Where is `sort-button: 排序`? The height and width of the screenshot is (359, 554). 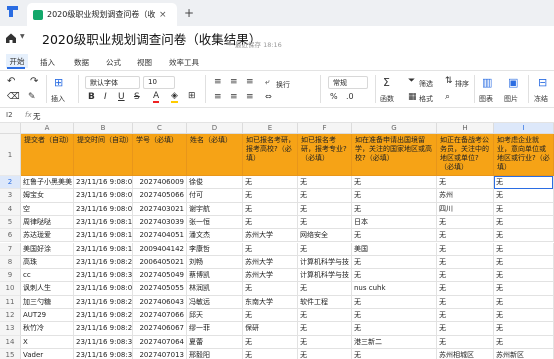
sort-button: 排序 is located at coordinates (462, 84).